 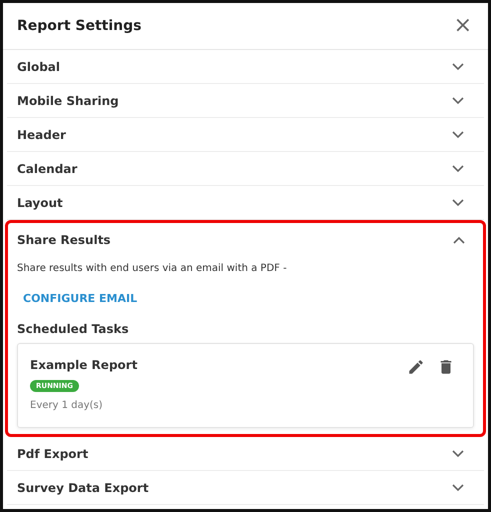 I want to click on edit-icon, so click(x=416, y=367).